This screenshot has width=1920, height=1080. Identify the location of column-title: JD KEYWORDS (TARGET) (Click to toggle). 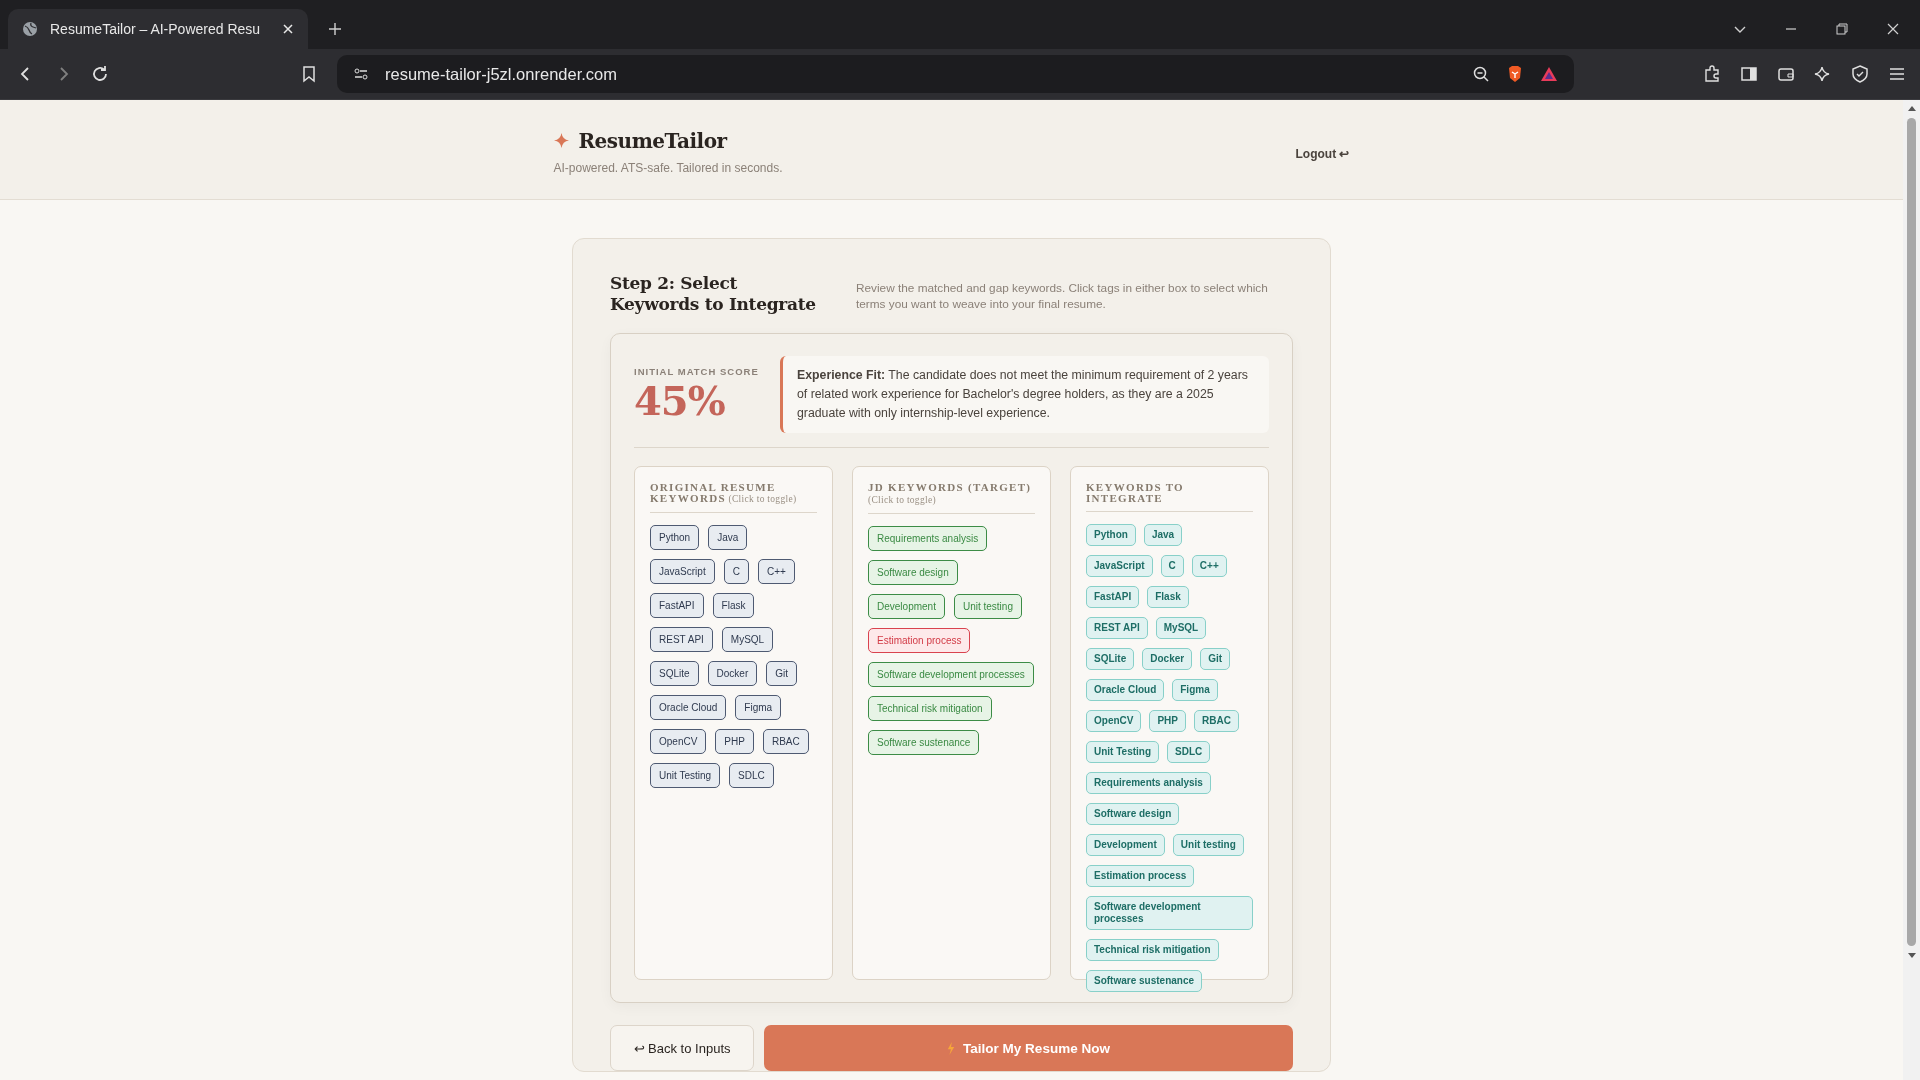
(951, 498).